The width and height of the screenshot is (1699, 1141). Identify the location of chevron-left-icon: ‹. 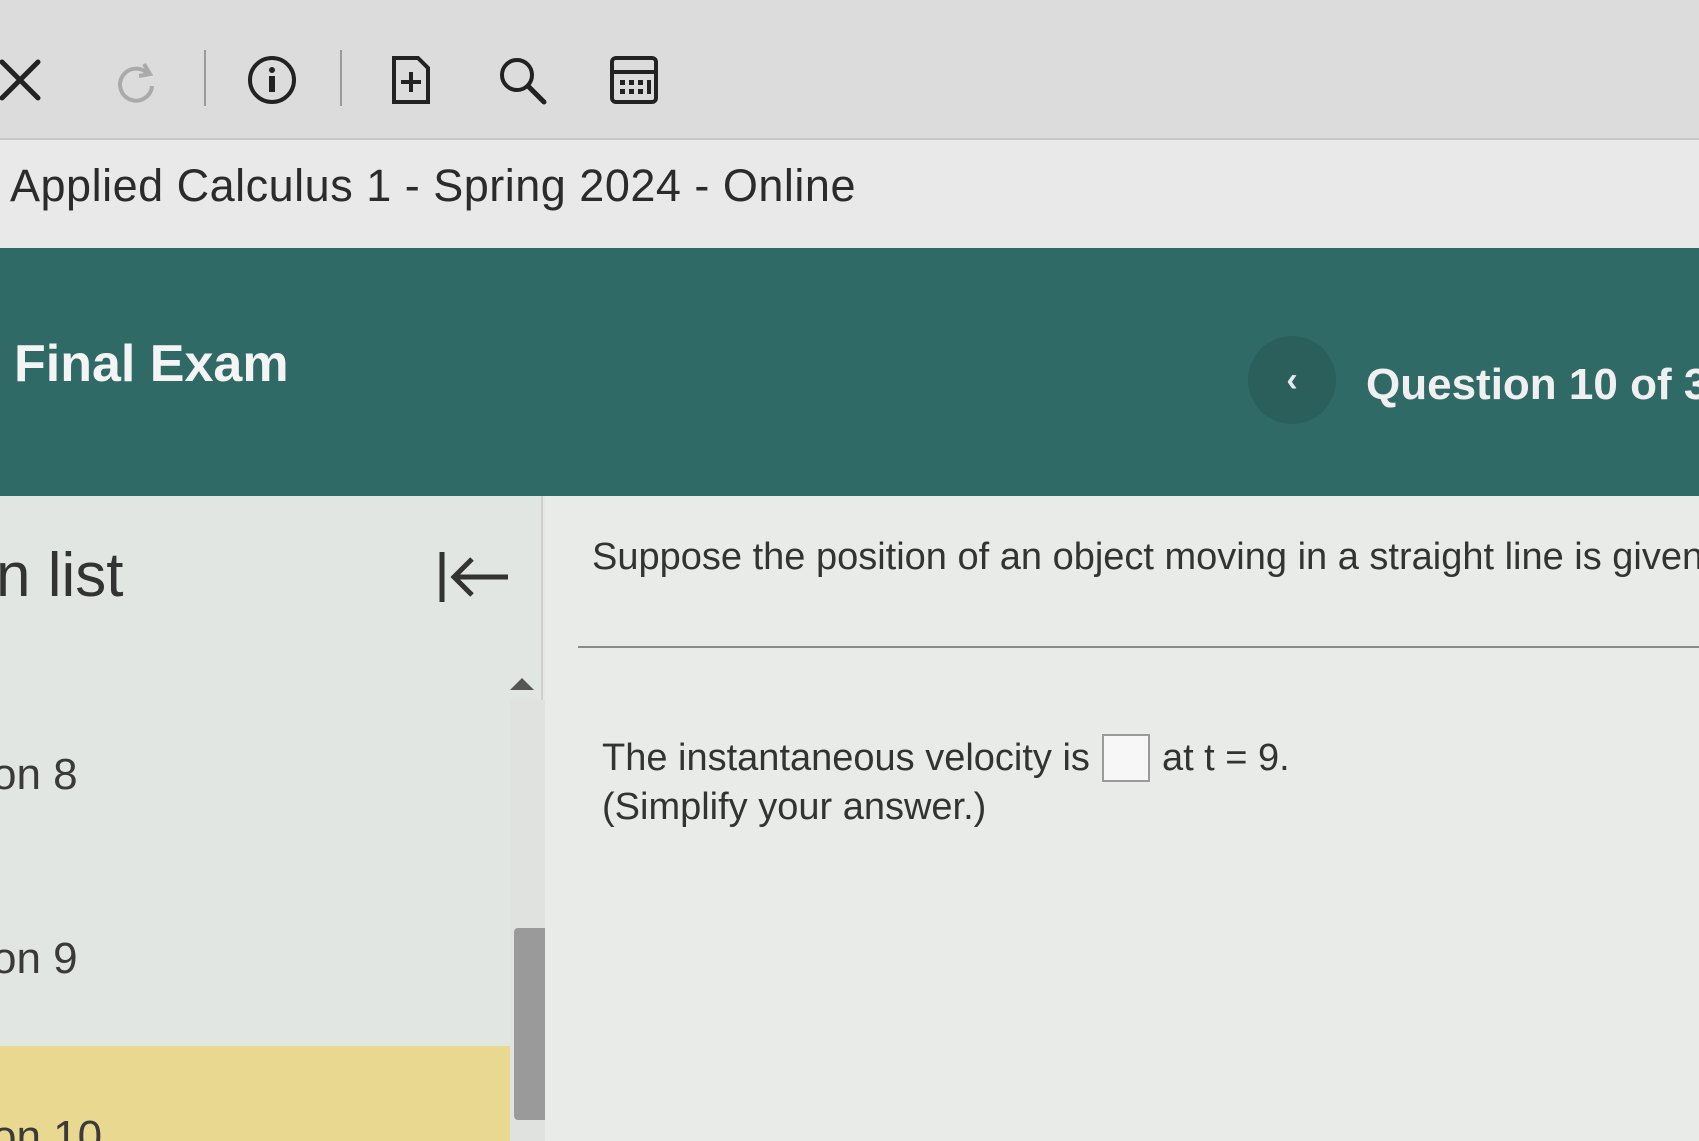
(1292, 379).